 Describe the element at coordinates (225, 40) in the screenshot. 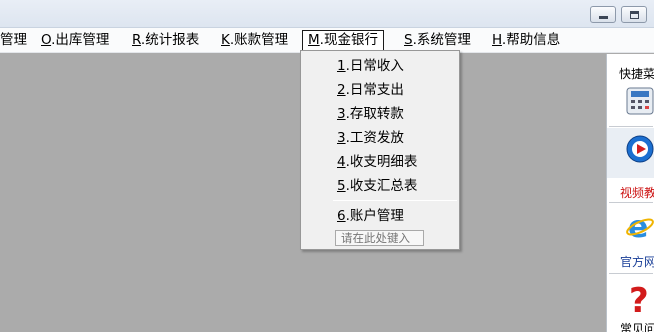

I see `menu-shortcut: K` at that location.